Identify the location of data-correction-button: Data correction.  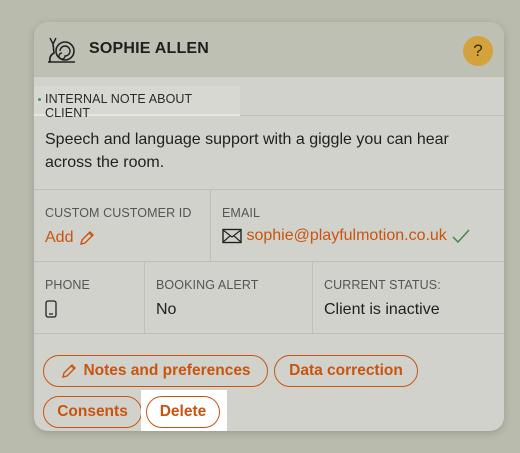
(346, 371).